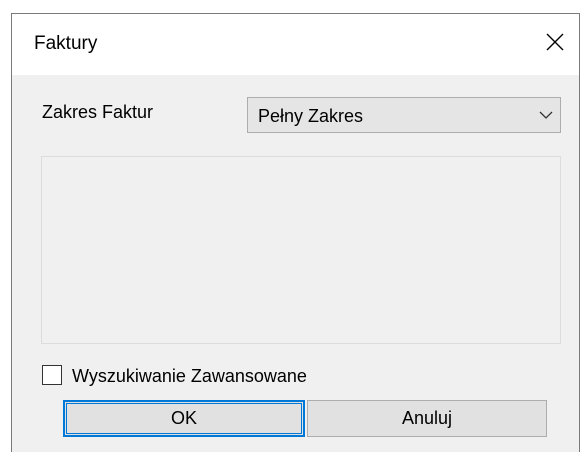 This screenshot has width=582, height=452. Describe the element at coordinates (295, 44) in the screenshot. I see `title-bar: Faktury` at that location.